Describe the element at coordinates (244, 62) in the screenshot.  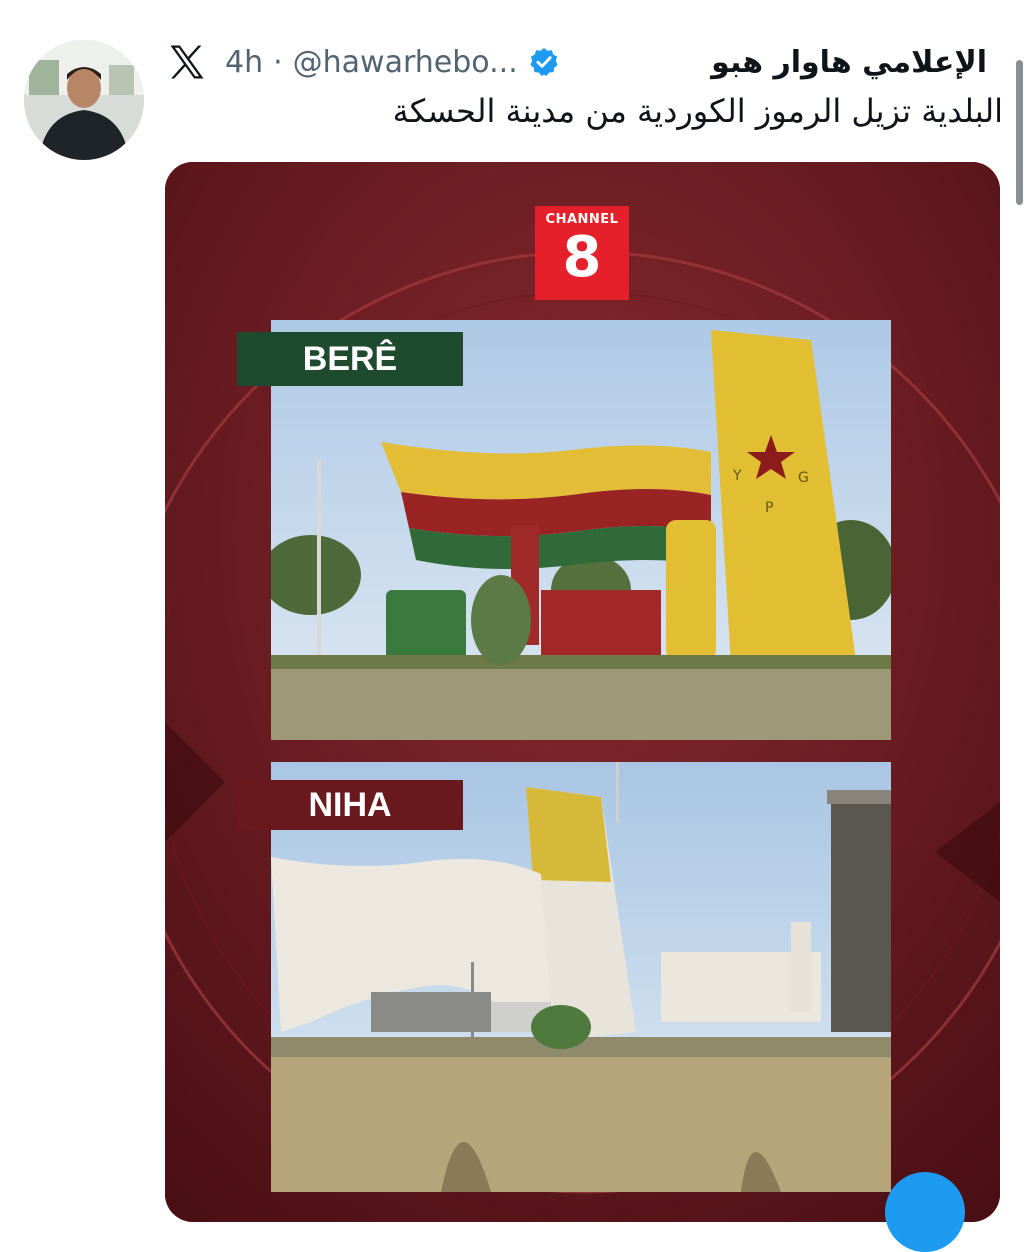
I see `tweet-time: 4h` at that location.